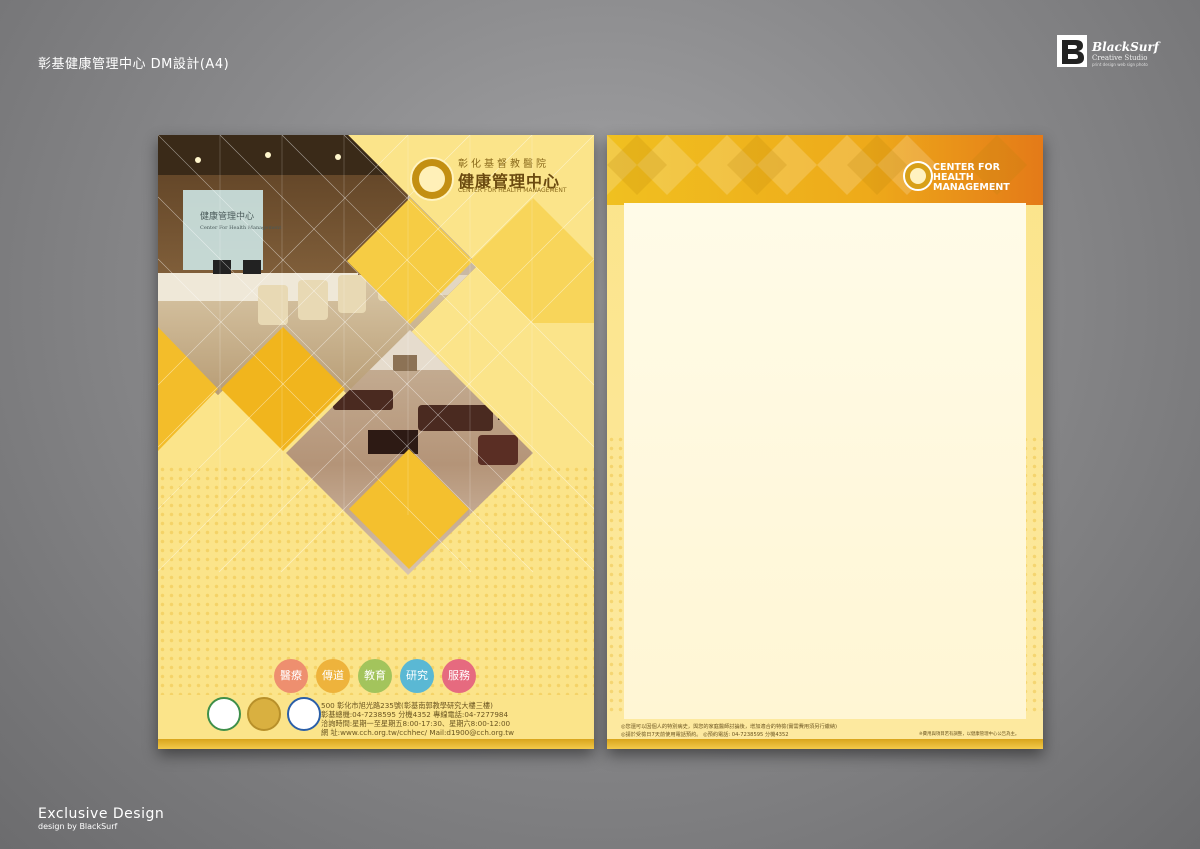  Describe the element at coordinates (375, 676) in the screenshot. I see `tag-education: 教育` at that location.